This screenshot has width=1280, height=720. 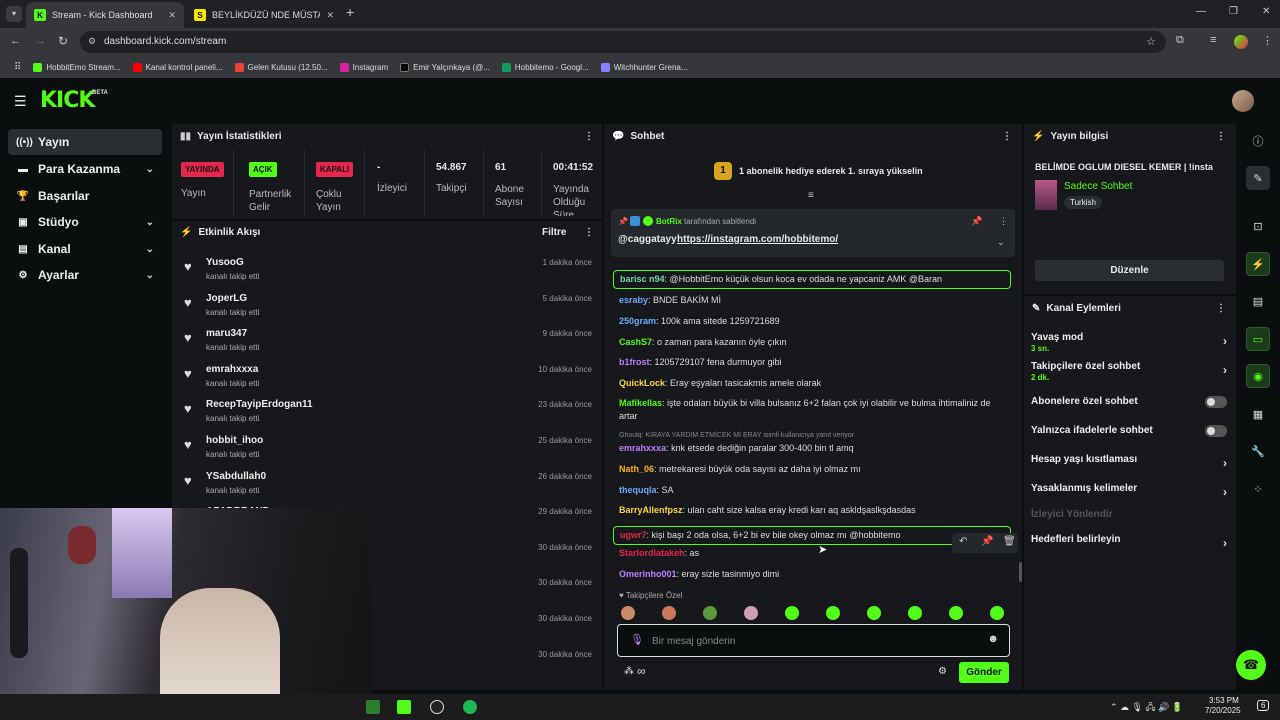 What do you see at coordinates (1001, 242) in the screenshot?
I see `expand-icon: ⌄` at bounding box center [1001, 242].